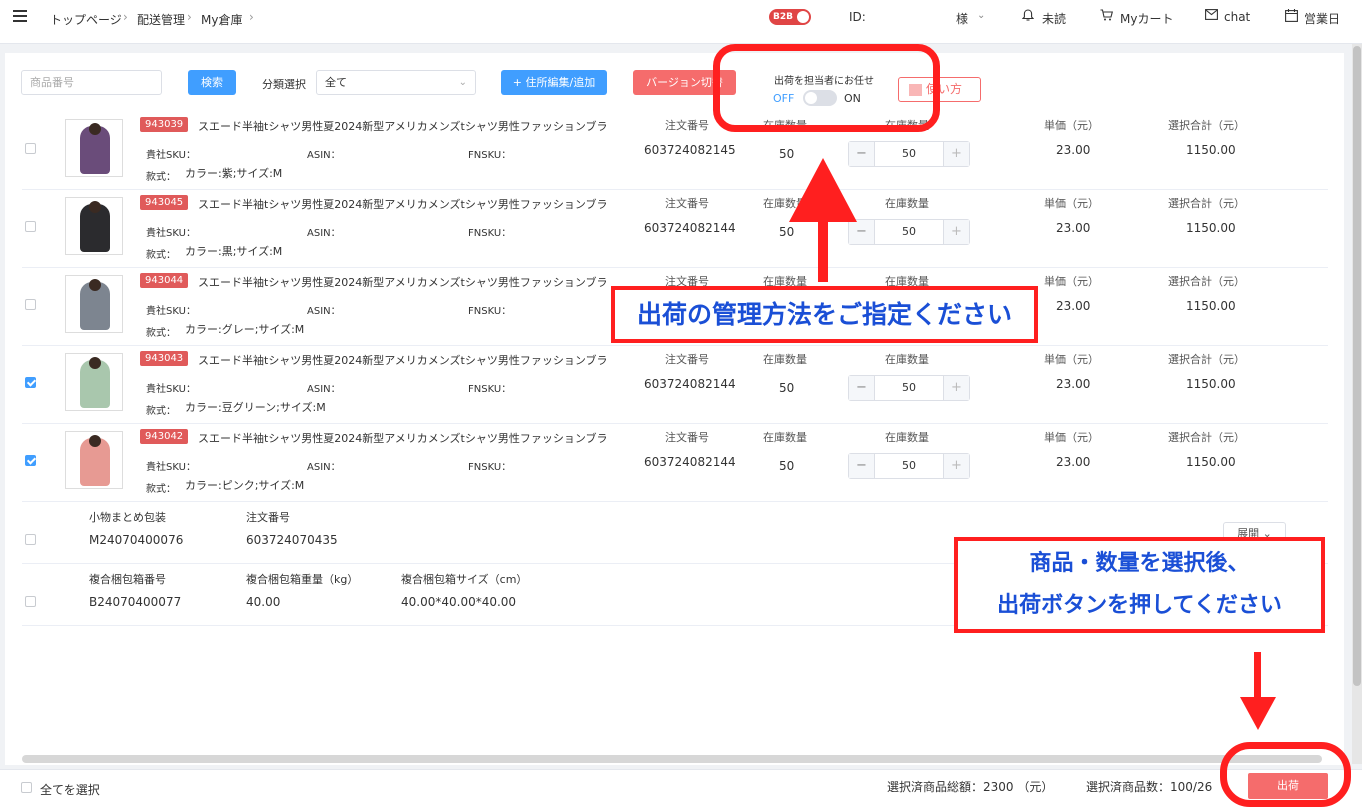 The height and width of the screenshot is (807, 1362). What do you see at coordinates (554, 82) in the screenshot?
I see `address-edit-button: + 住所編集/追加` at bounding box center [554, 82].